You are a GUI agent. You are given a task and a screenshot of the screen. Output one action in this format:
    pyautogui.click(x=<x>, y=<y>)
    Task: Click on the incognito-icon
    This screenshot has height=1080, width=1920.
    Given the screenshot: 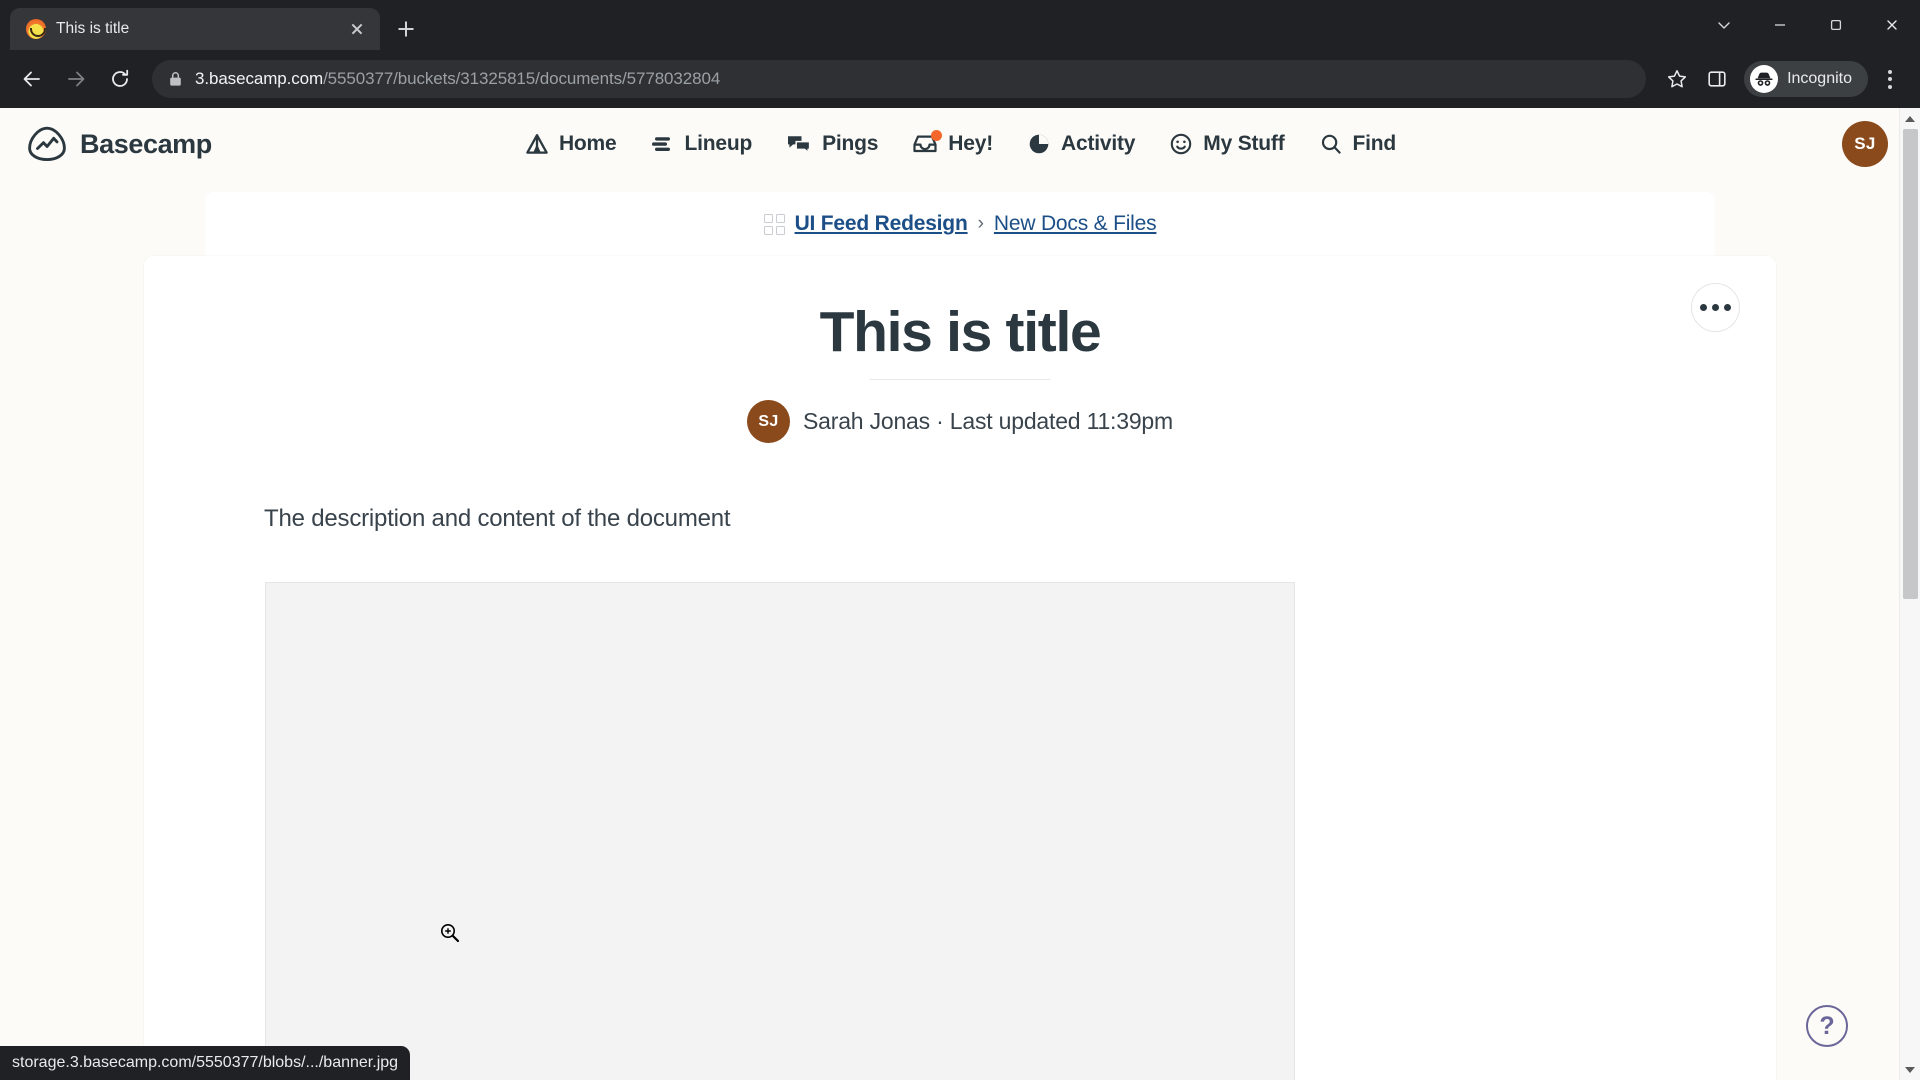 What is the action you would take?
    pyautogui.click(x=1764, y=79)
    